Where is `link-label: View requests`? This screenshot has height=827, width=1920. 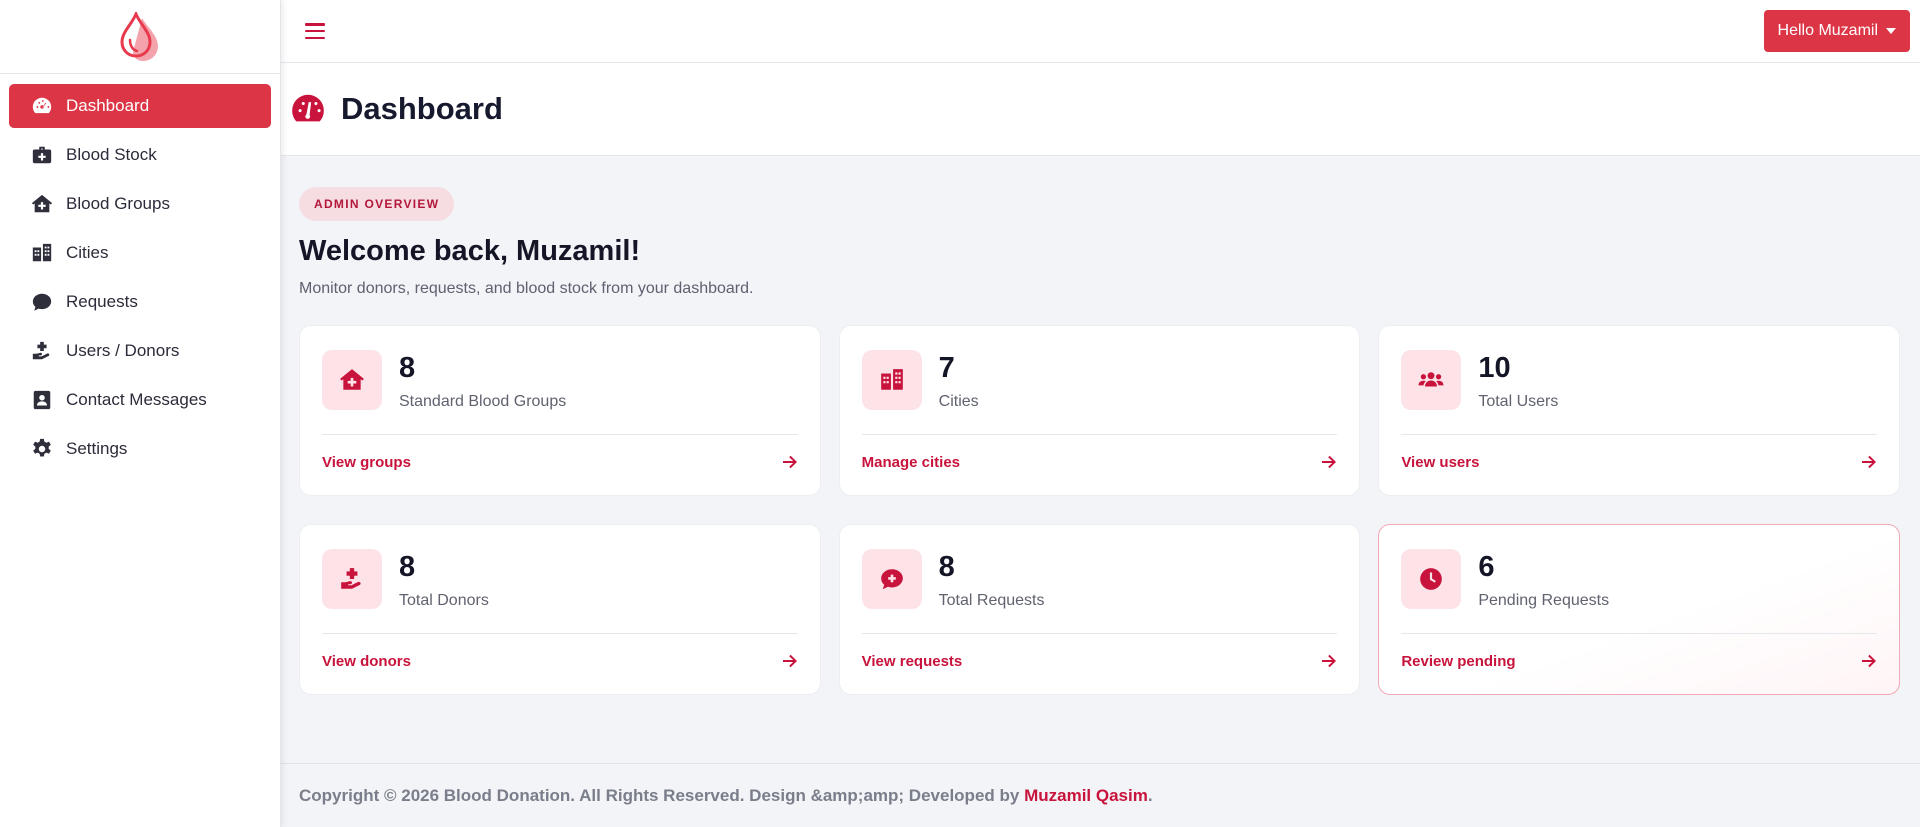
link-label: View requests is located at coordinates (912, 661).